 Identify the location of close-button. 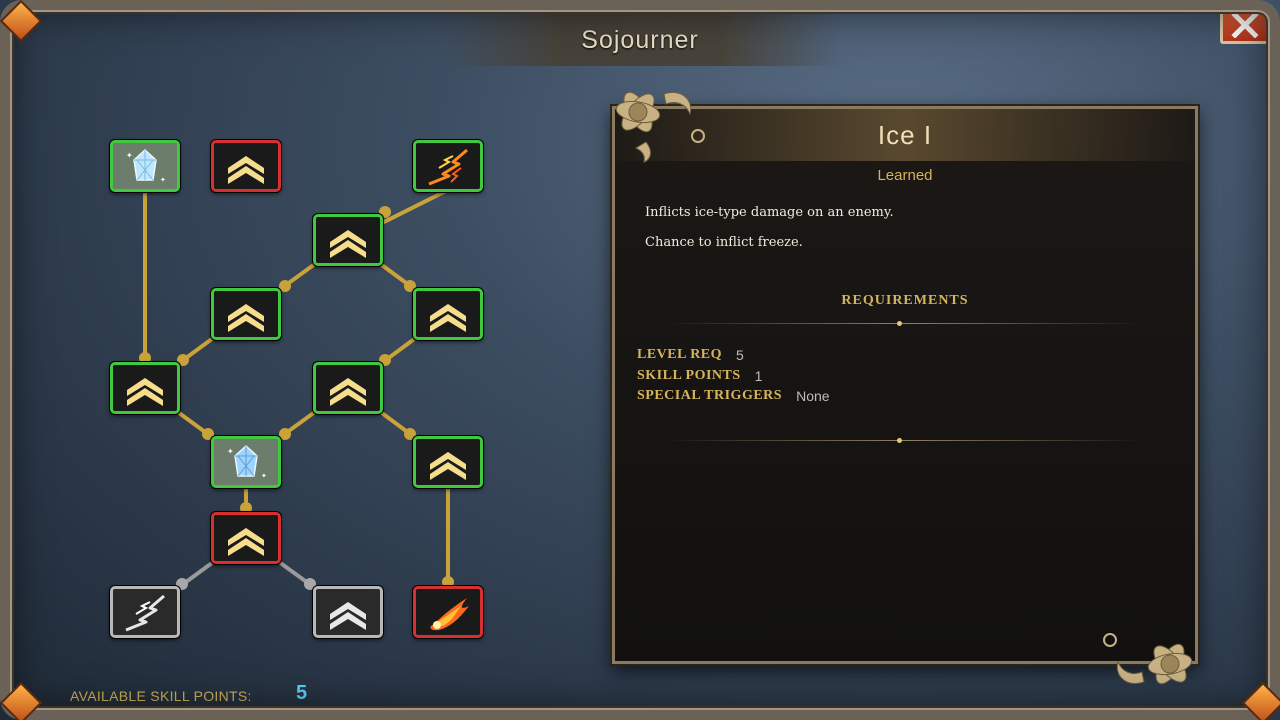
(1245, 25).